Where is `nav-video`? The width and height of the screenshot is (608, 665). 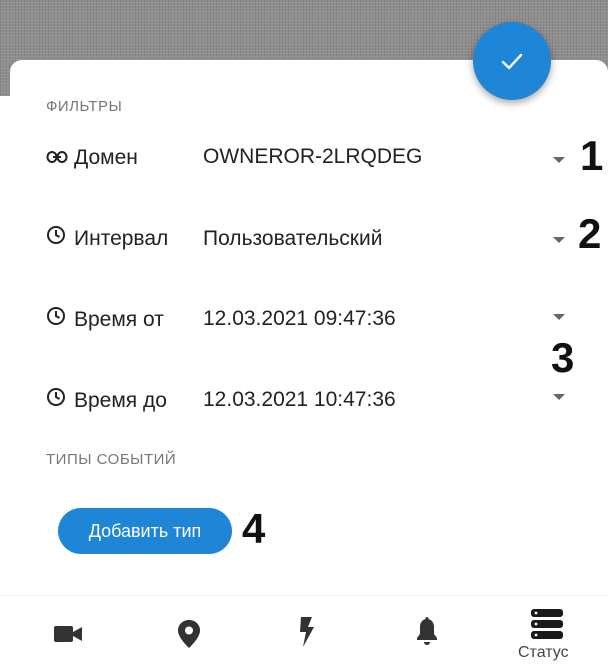
nav-video is located at coordinates (68, 630).